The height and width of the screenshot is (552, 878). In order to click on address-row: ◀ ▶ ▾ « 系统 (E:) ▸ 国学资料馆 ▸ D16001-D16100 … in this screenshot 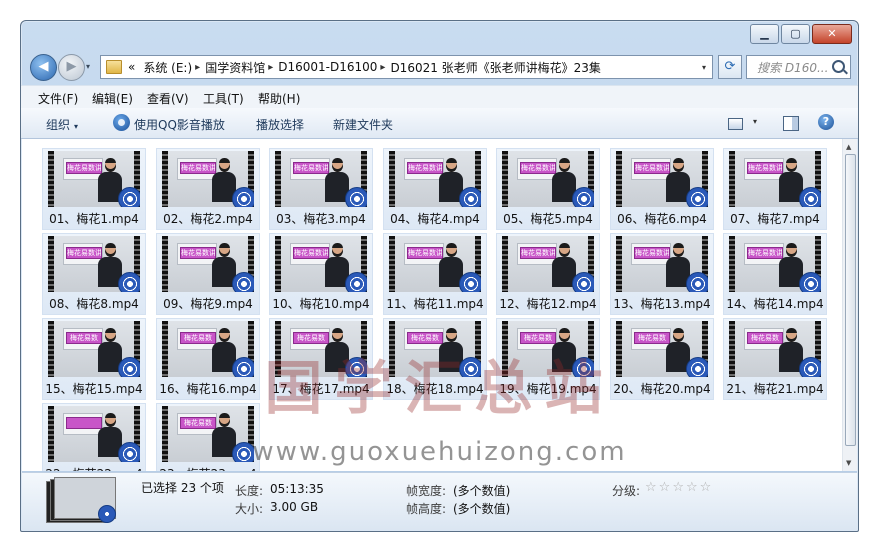, I will do `click(439, 67)`.